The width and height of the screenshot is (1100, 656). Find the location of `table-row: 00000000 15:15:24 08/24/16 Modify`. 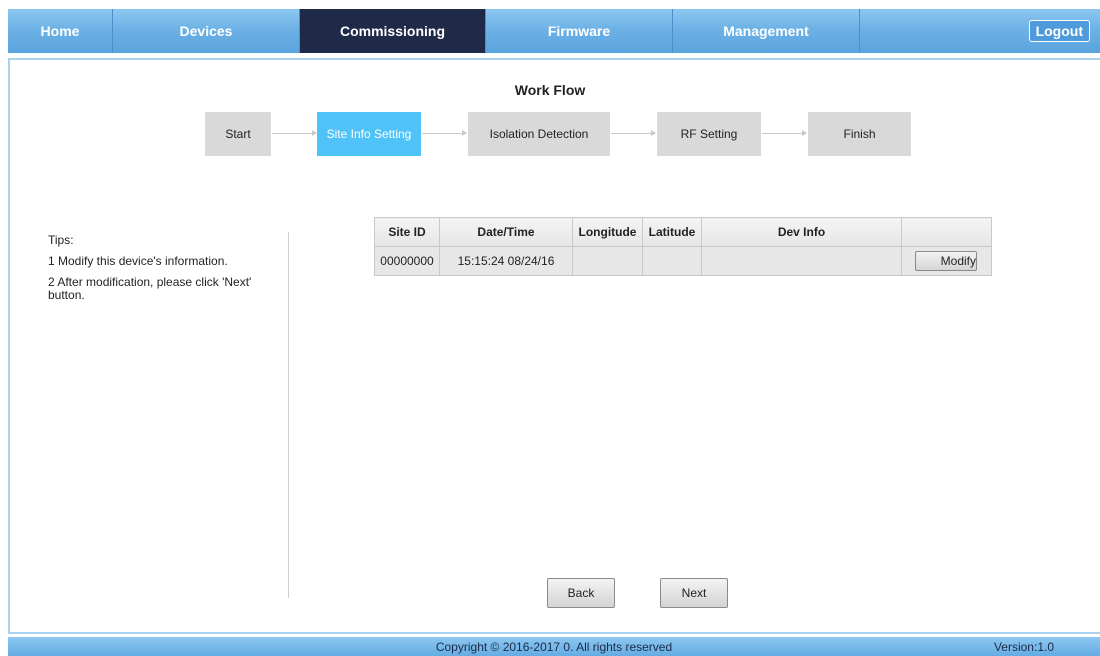

table-row: 00000000 15:15:24 08/24/16 Modify is located at coordinates (683, 261).